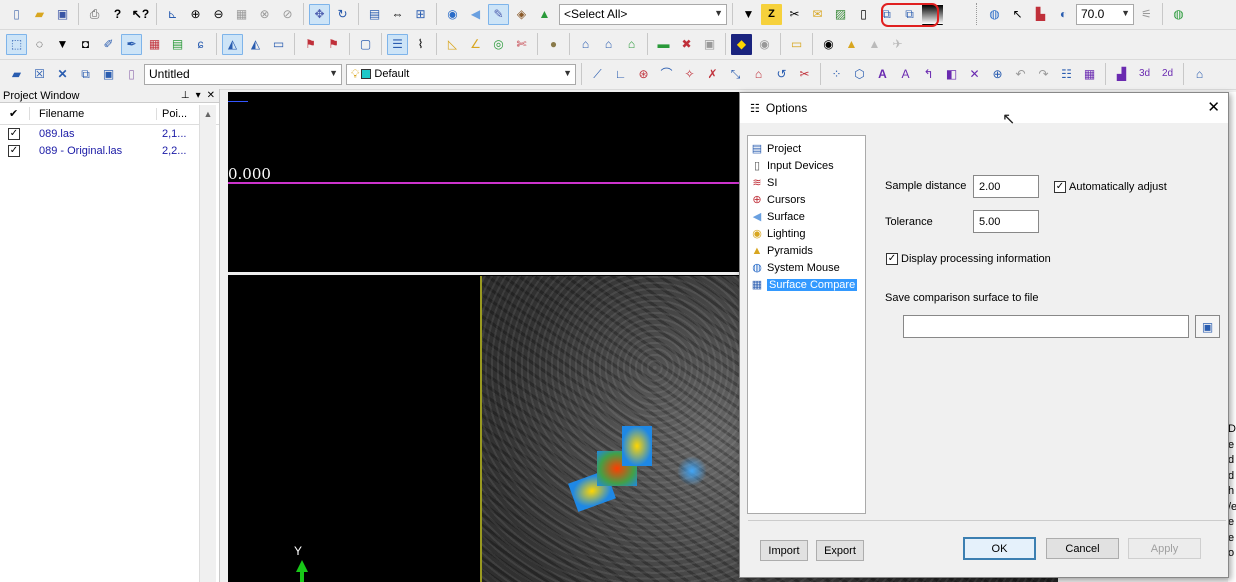  Describe the element at coordinates (85, 74) in the screenshot. I see `copy-icon: ⧉` at that location.